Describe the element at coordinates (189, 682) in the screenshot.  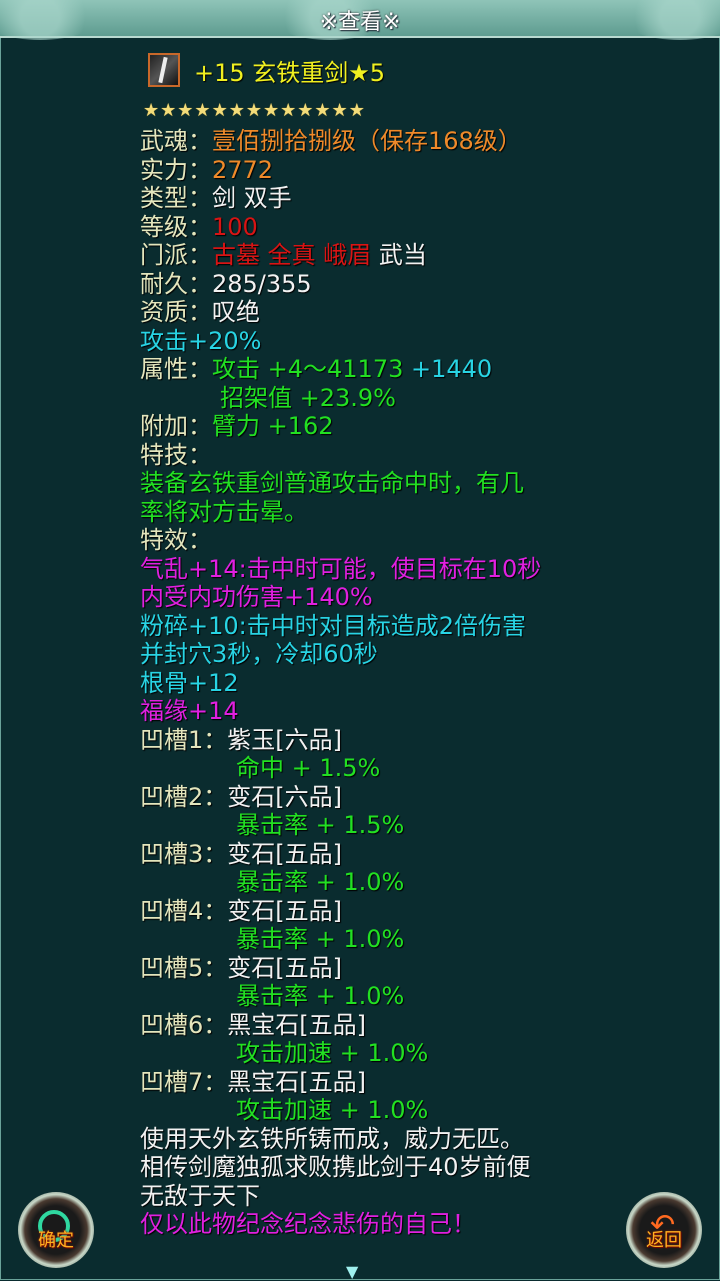
I see `attribute-value: 根骨+12` at that location.